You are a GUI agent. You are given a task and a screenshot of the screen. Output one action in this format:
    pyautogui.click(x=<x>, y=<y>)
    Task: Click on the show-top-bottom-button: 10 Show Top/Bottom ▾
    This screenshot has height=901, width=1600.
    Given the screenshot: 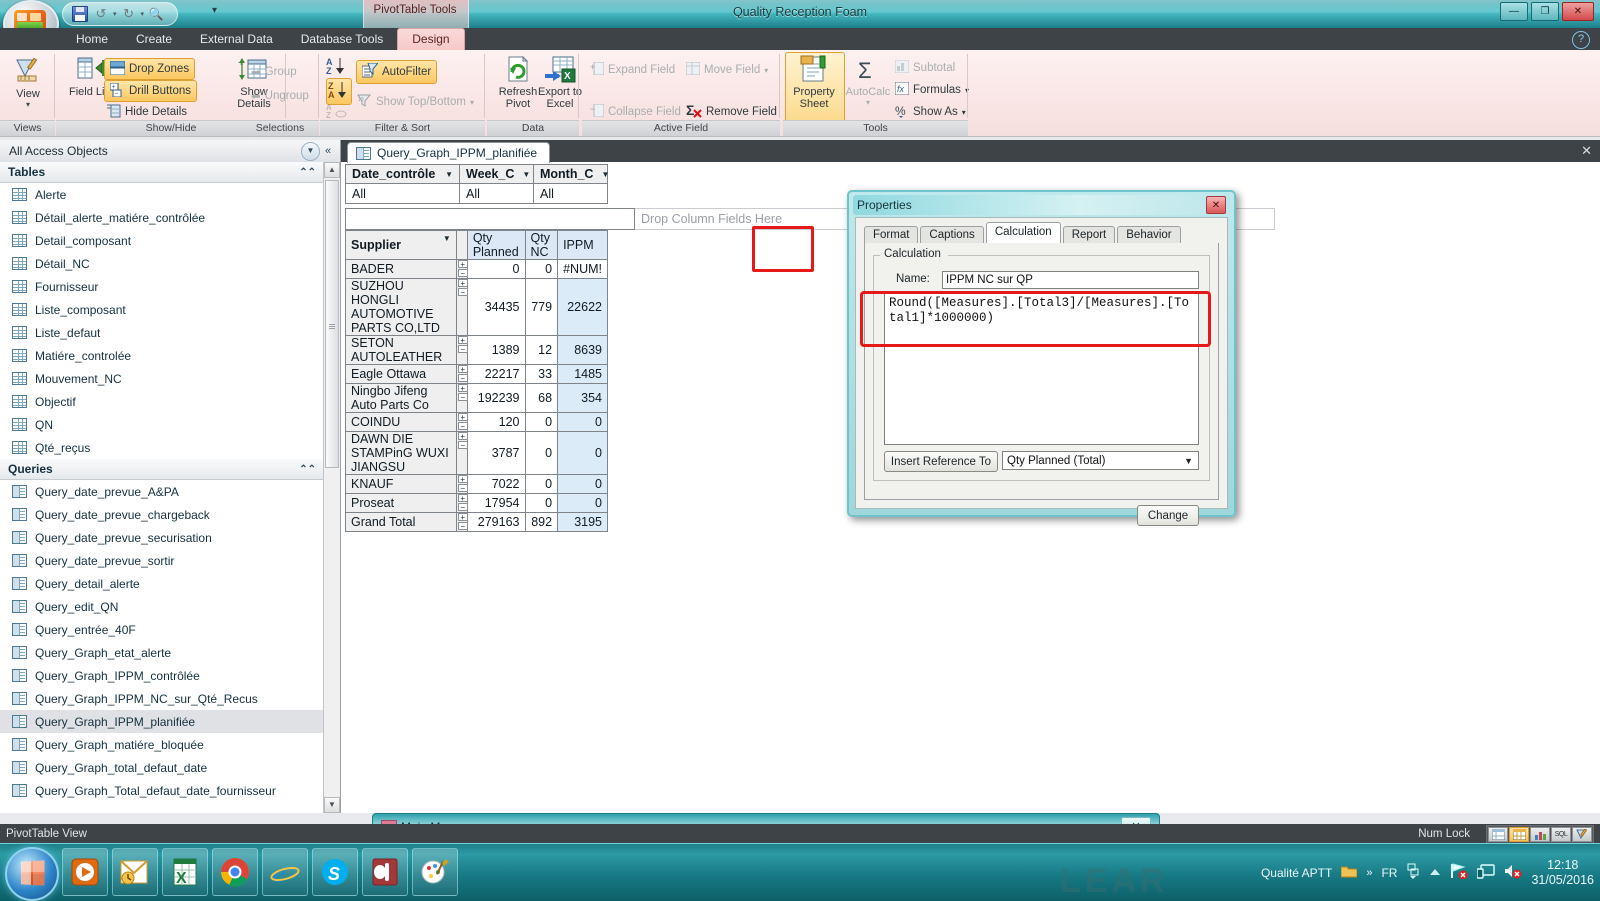 What is the action you would take?
    pyautogui.click(x=415, y=102)
    